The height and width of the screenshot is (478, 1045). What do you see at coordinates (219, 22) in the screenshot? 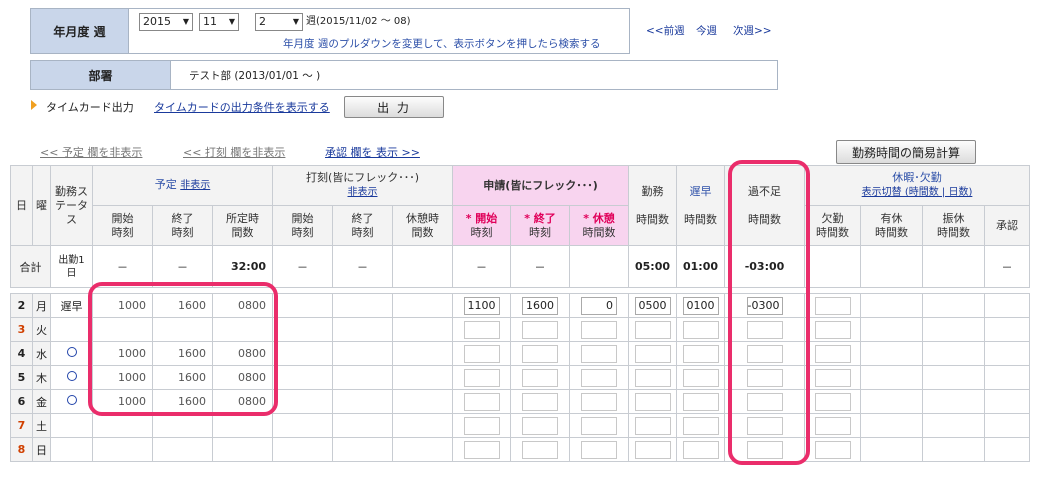
I see `month-select: 11 ▼` at bounding box center [219, 22].